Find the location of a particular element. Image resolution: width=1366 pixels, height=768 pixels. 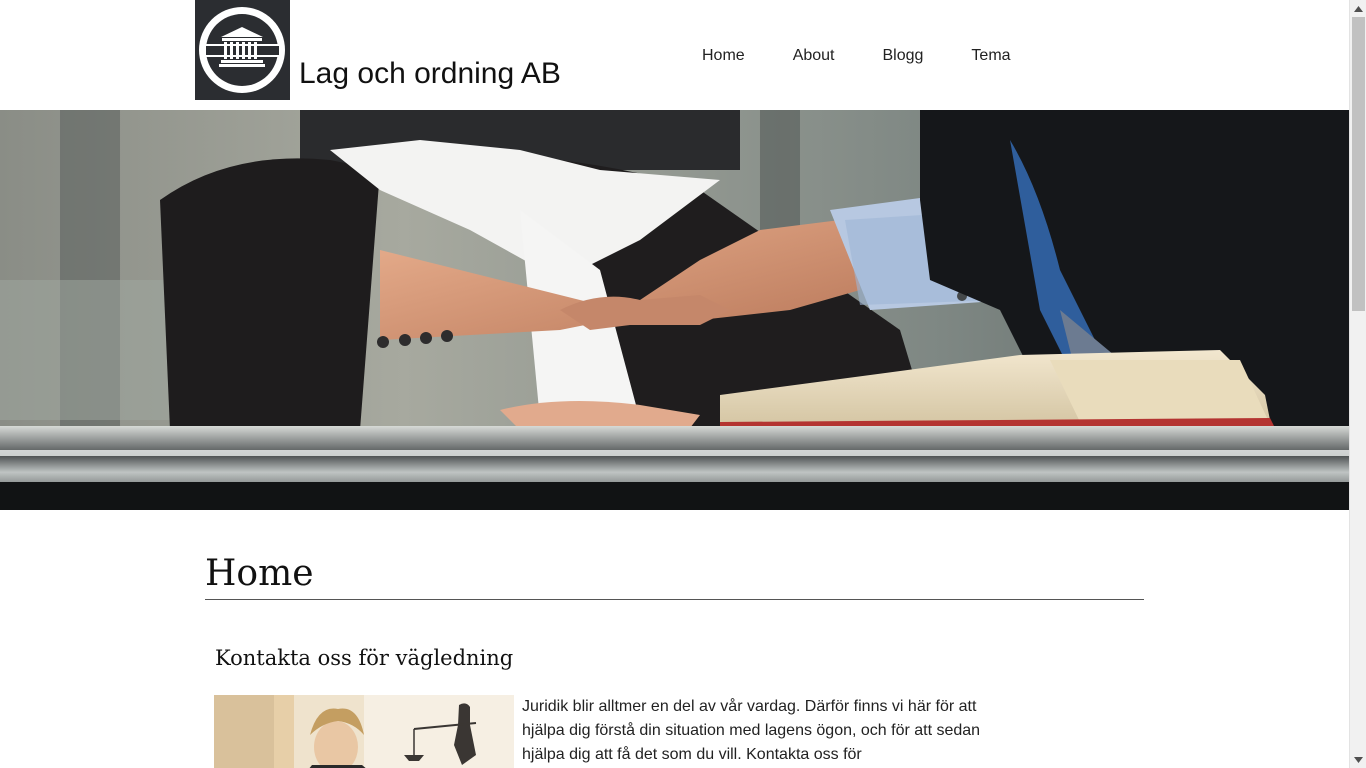

courthouse-icon is located at coordinates (242, 50).